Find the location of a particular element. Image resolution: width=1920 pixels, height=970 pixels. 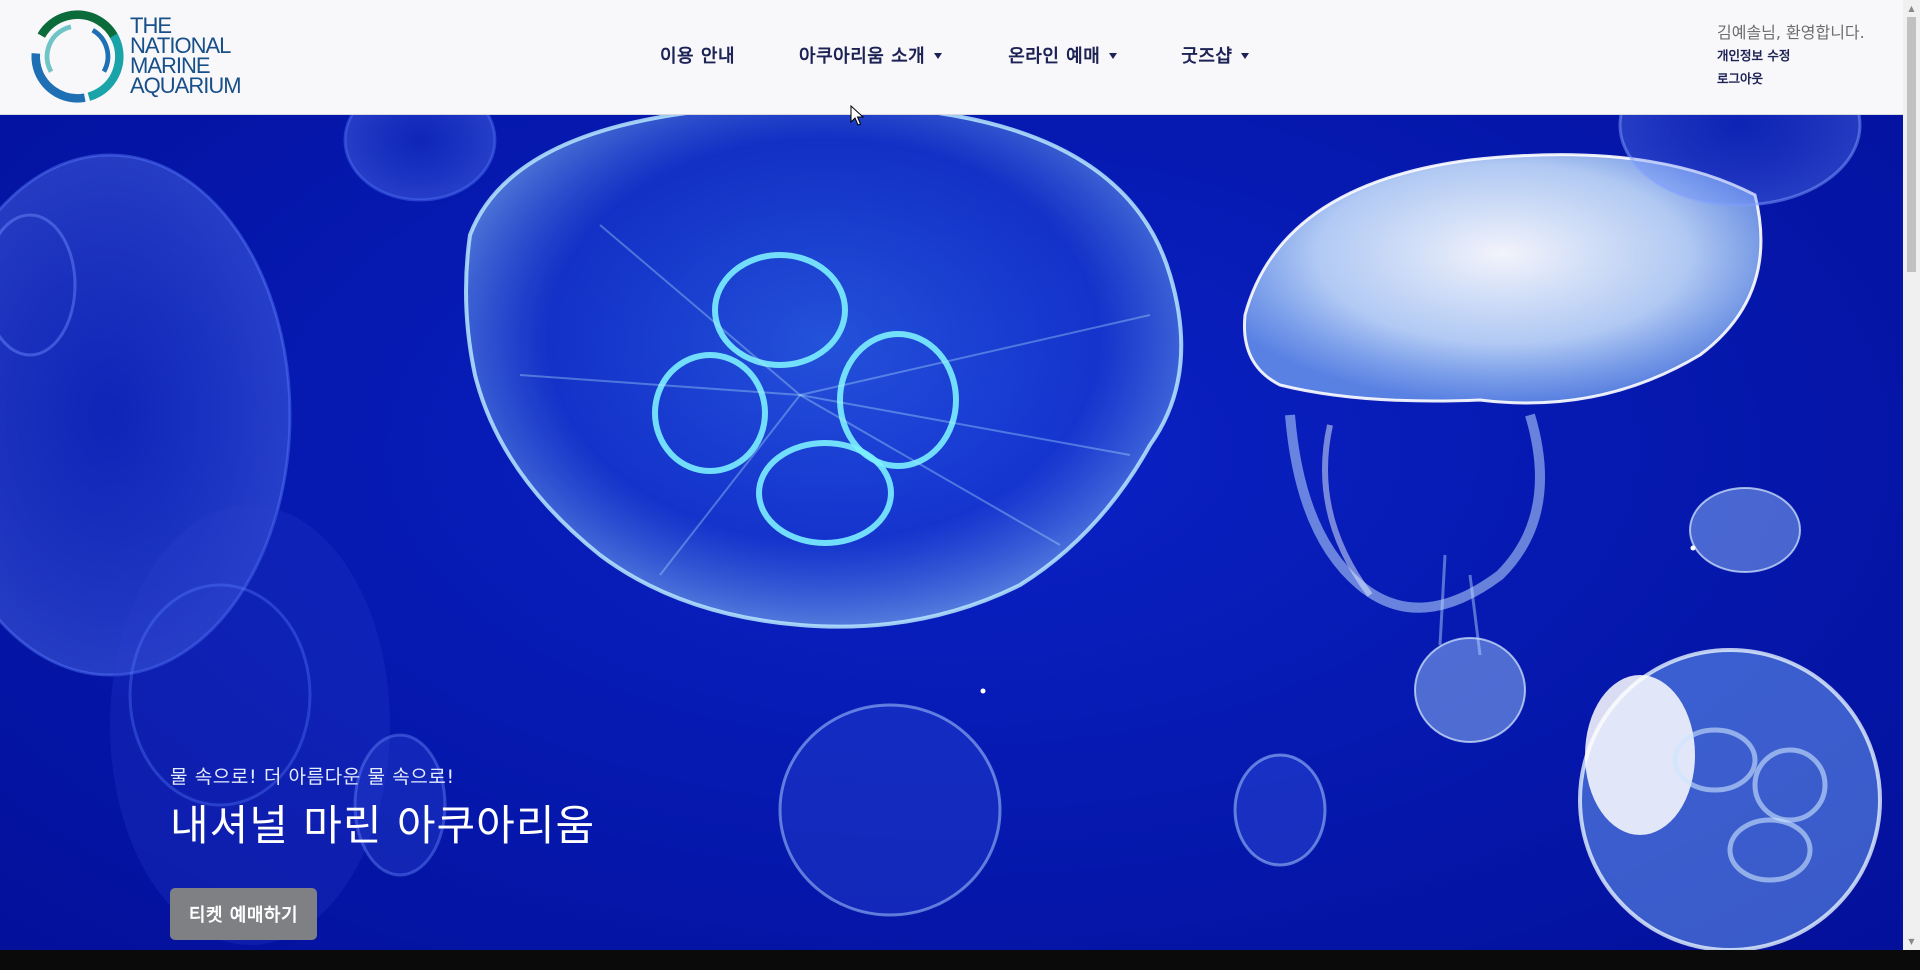

mouse-pointer-icon is located at coordinates (857, 115).